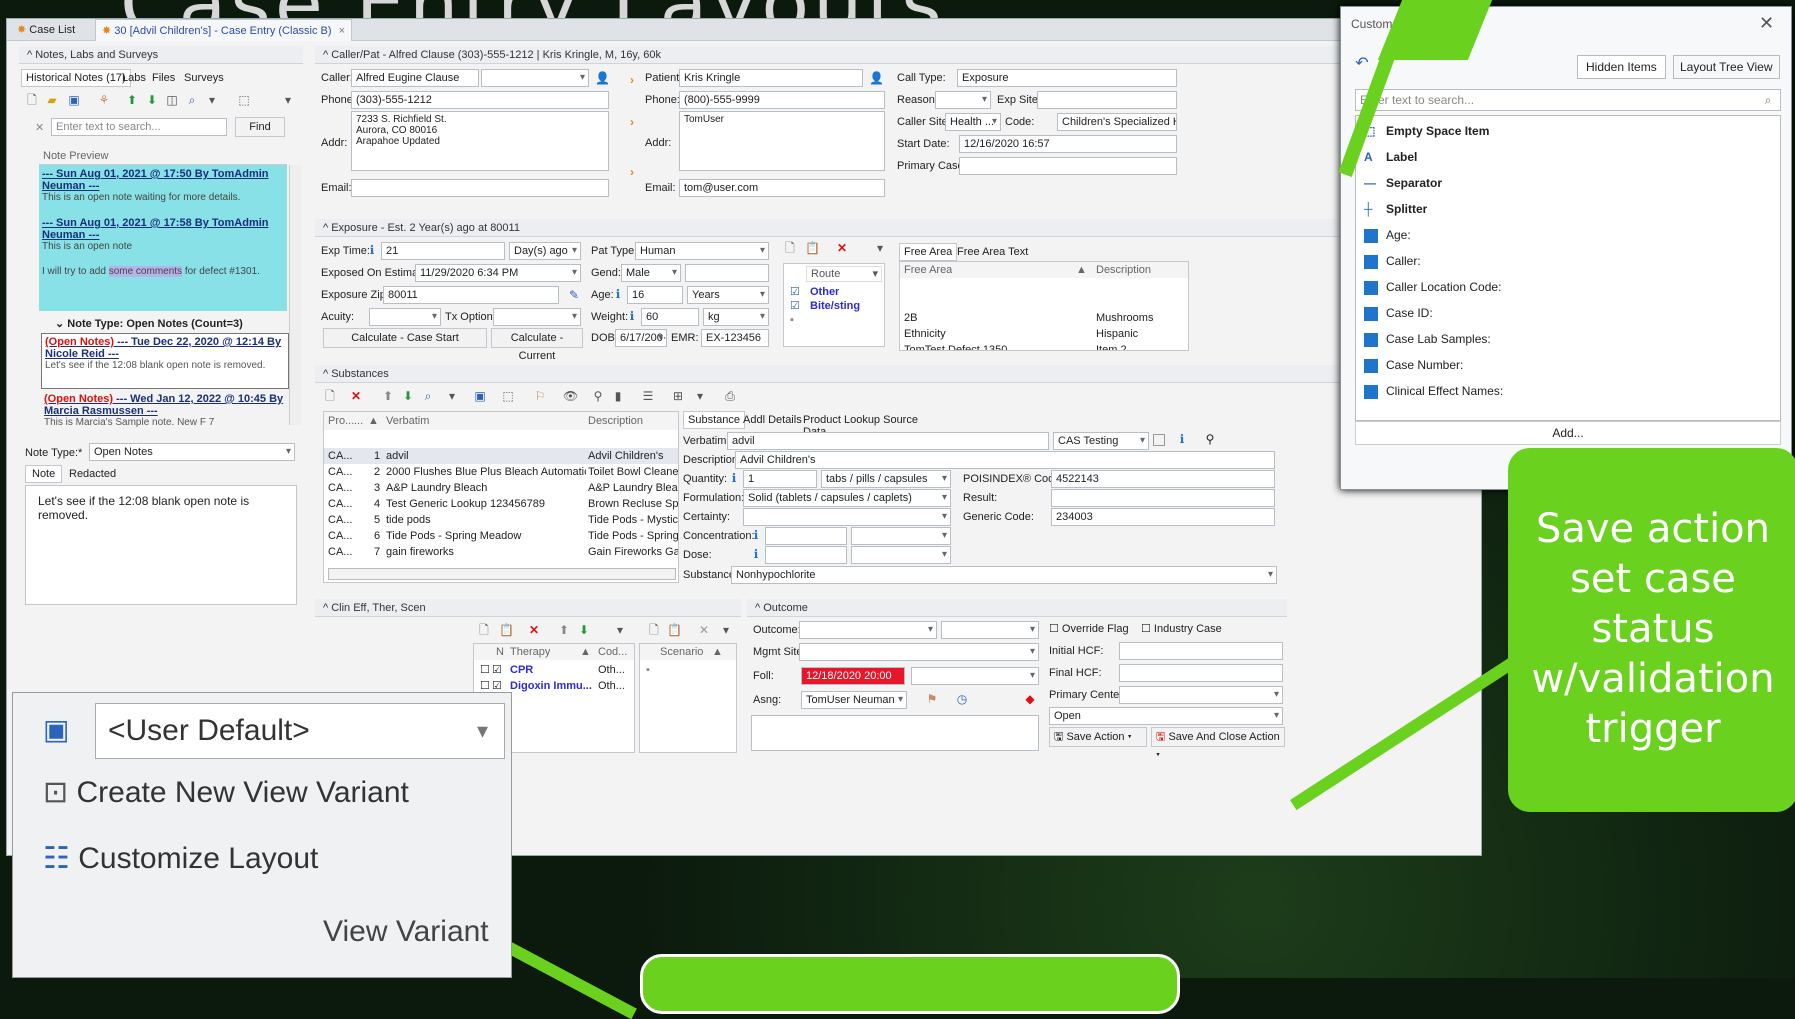 Image resolution: width=1795 pixels, height=1019 pixels. Describe the element at coordinates (1201, 695) in the screenshot. I see `primary-center-select` at that location.